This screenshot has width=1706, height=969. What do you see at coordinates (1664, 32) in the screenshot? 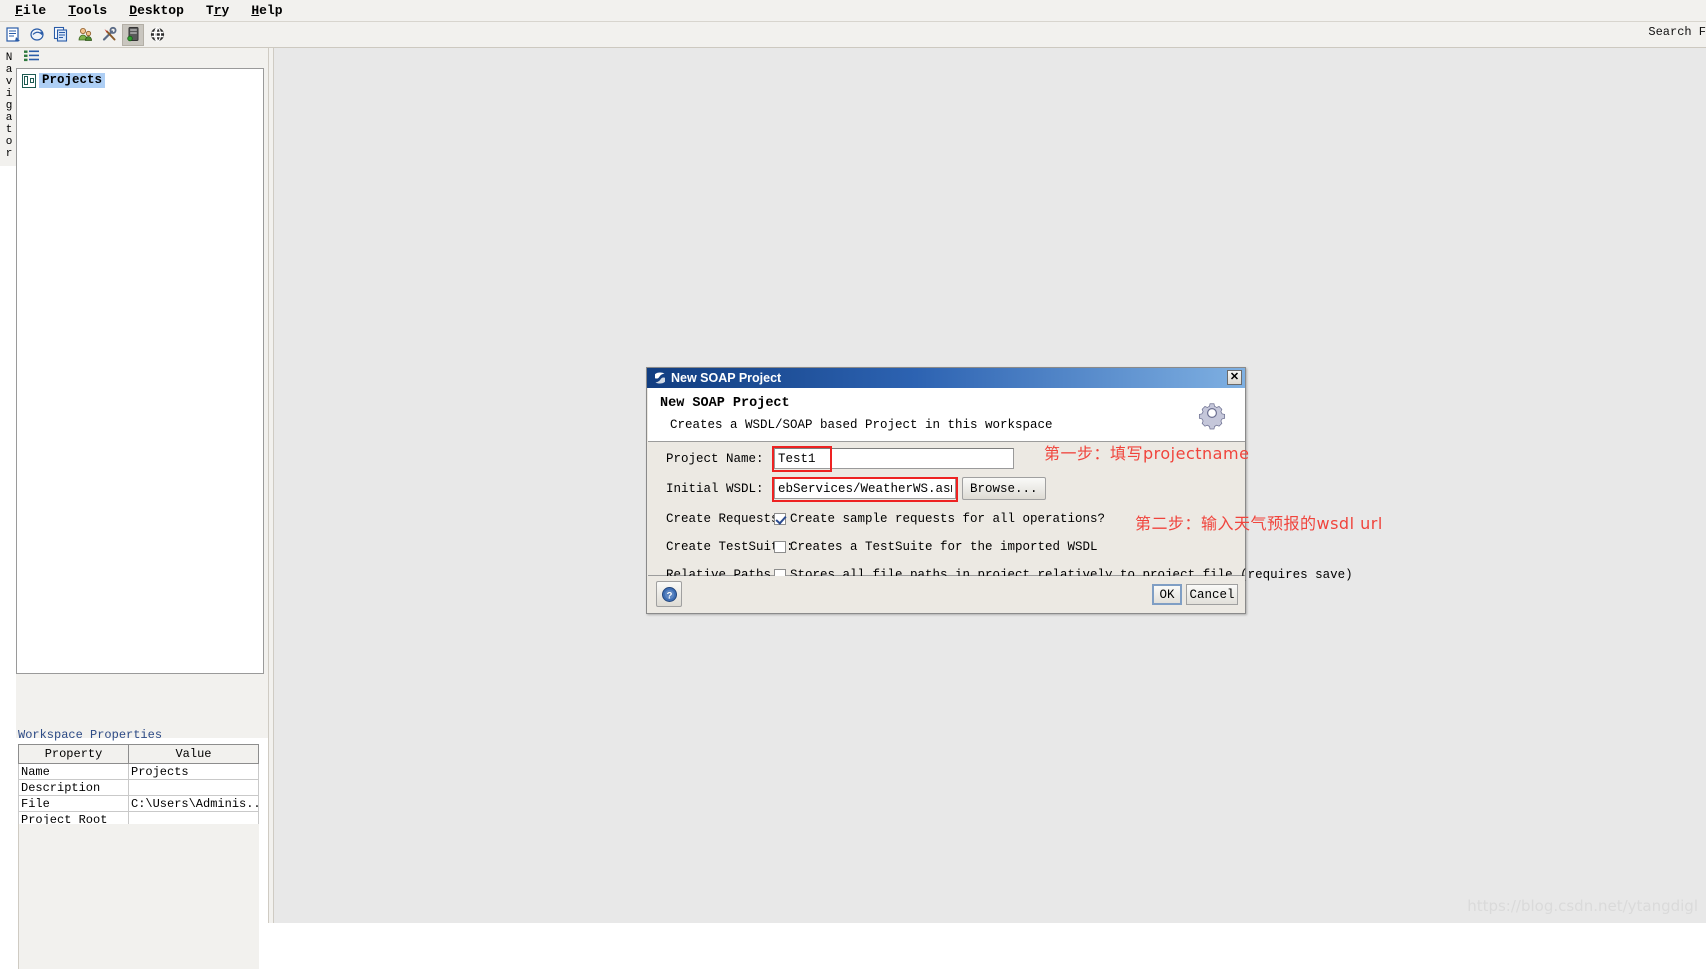
I see `search-forum-label: Search F` at bounding box center [1664, 32].